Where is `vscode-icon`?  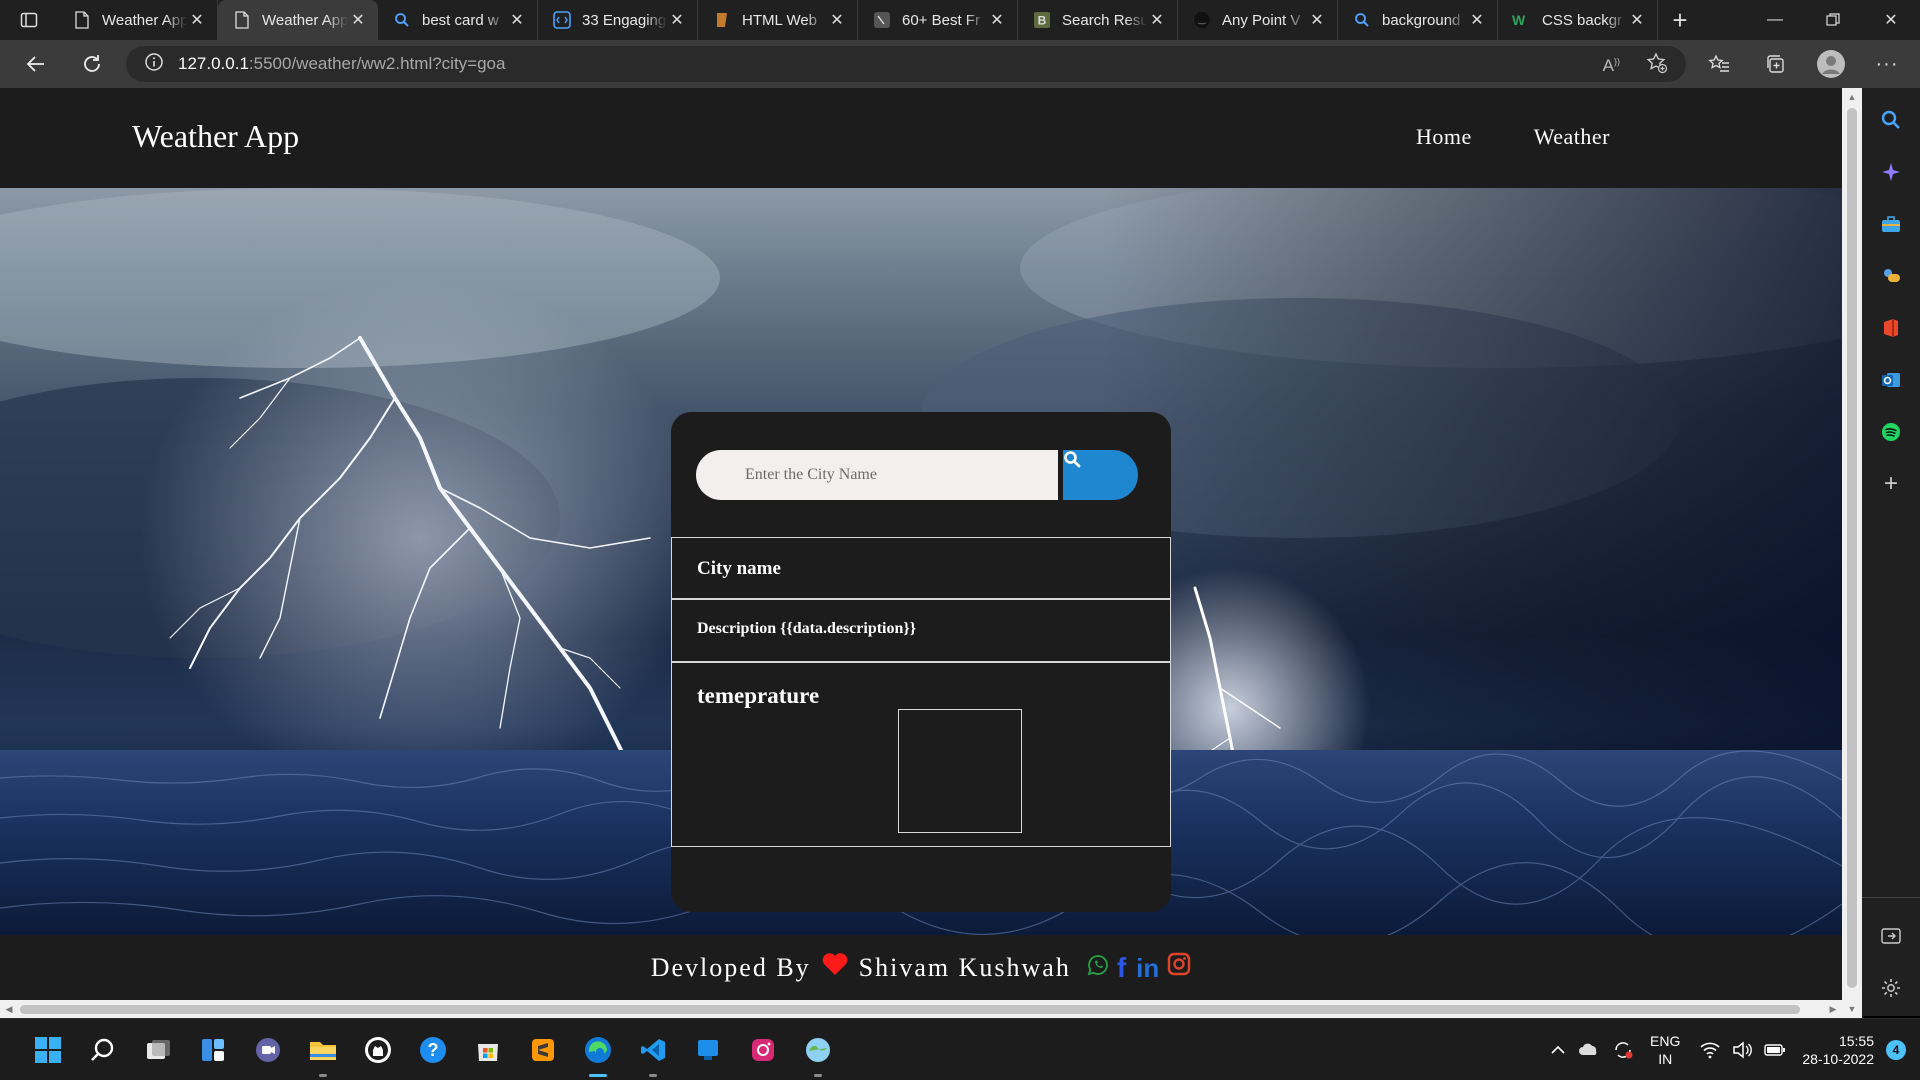 vscode-icon is located at coordinates (652, 1049).